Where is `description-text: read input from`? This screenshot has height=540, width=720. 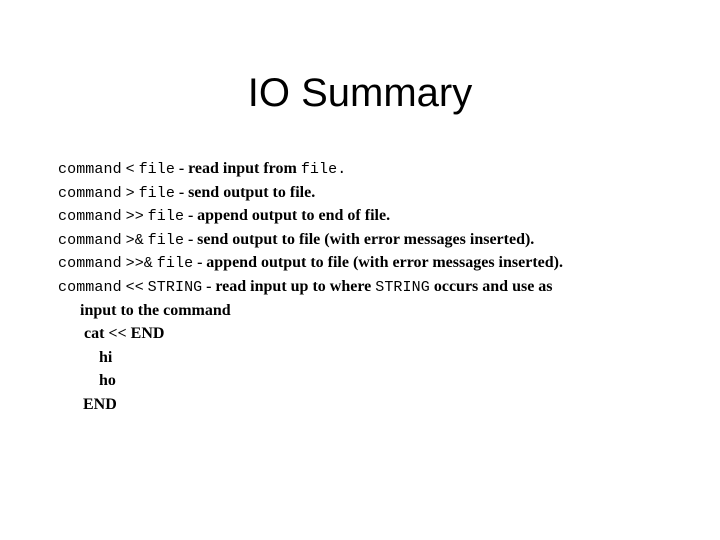
description-text: read input from is located at coordinates (244, 168).